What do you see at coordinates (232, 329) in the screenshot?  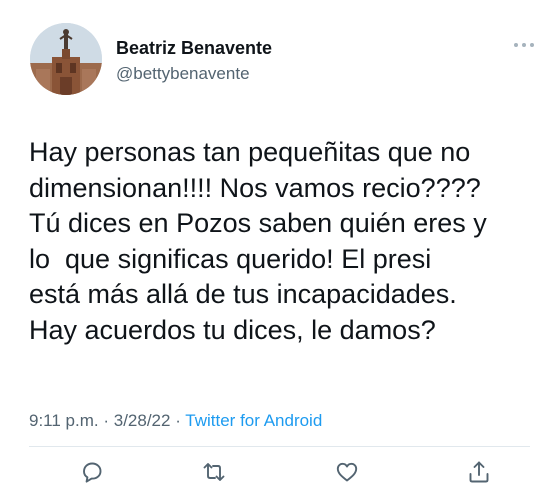 I see `tweet-text-line: Hay acuerdos tu dices, le damos?` at bounding box center [232, 329].